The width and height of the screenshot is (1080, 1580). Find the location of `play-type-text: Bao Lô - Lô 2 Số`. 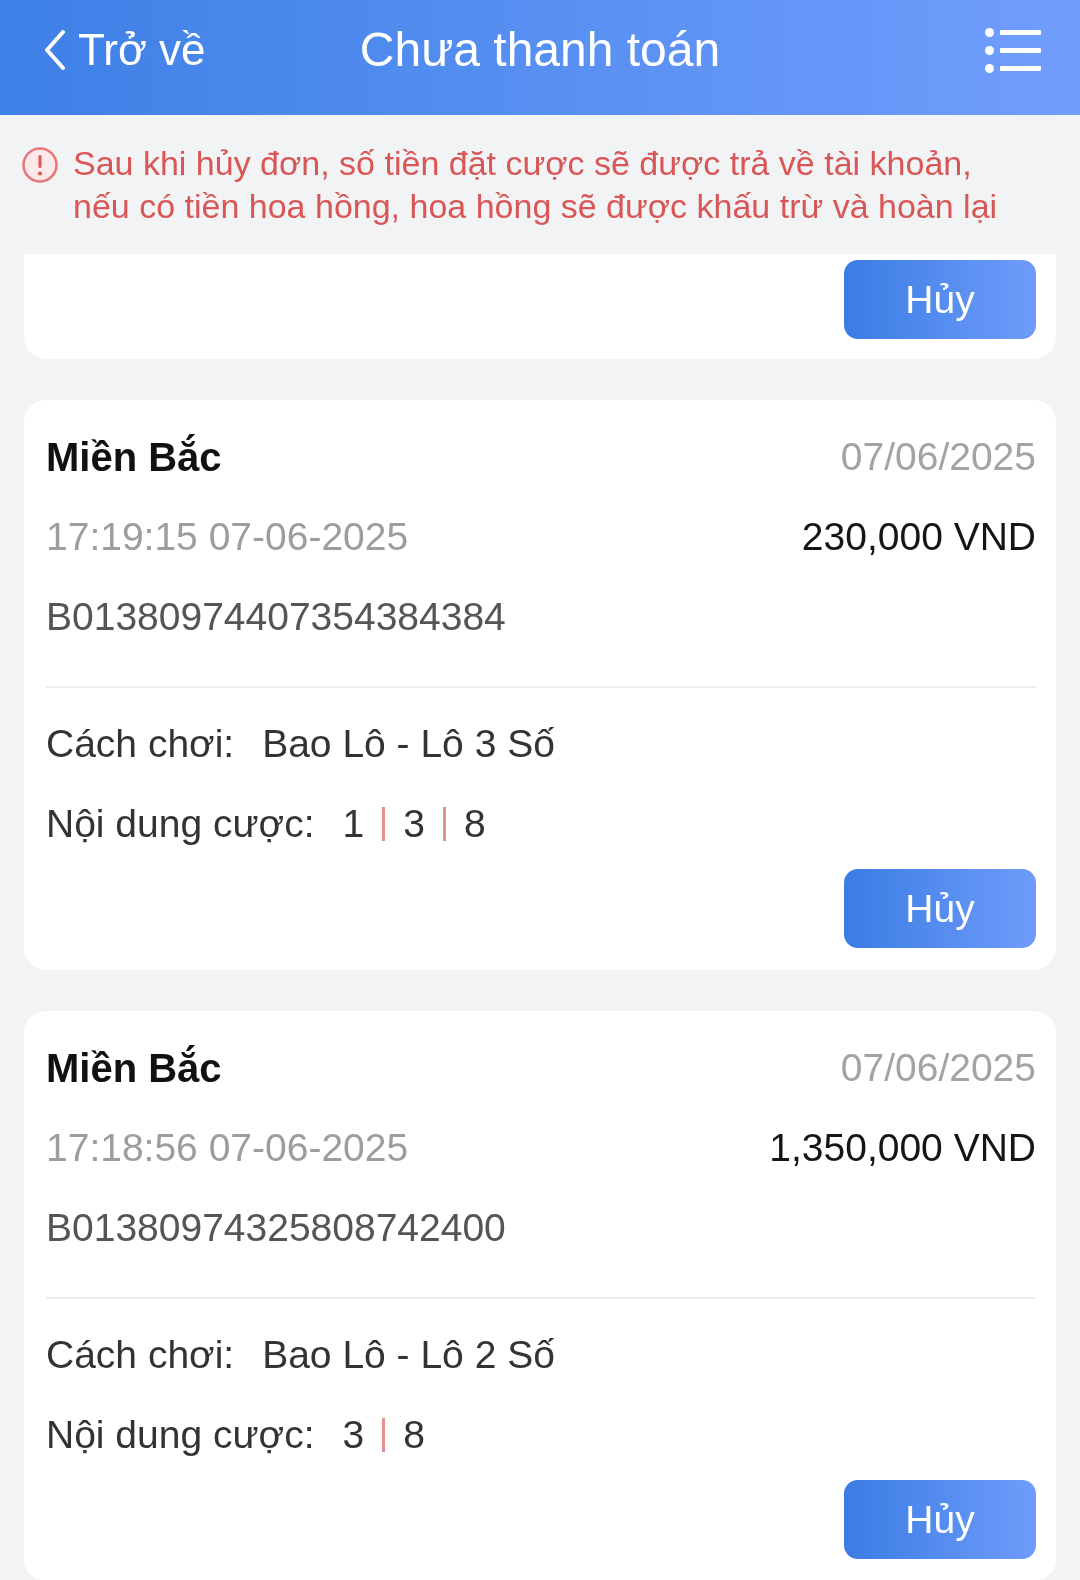

play-type-text: Bao Lô - Lô 2 Số is located at coordinates (408, 1355).